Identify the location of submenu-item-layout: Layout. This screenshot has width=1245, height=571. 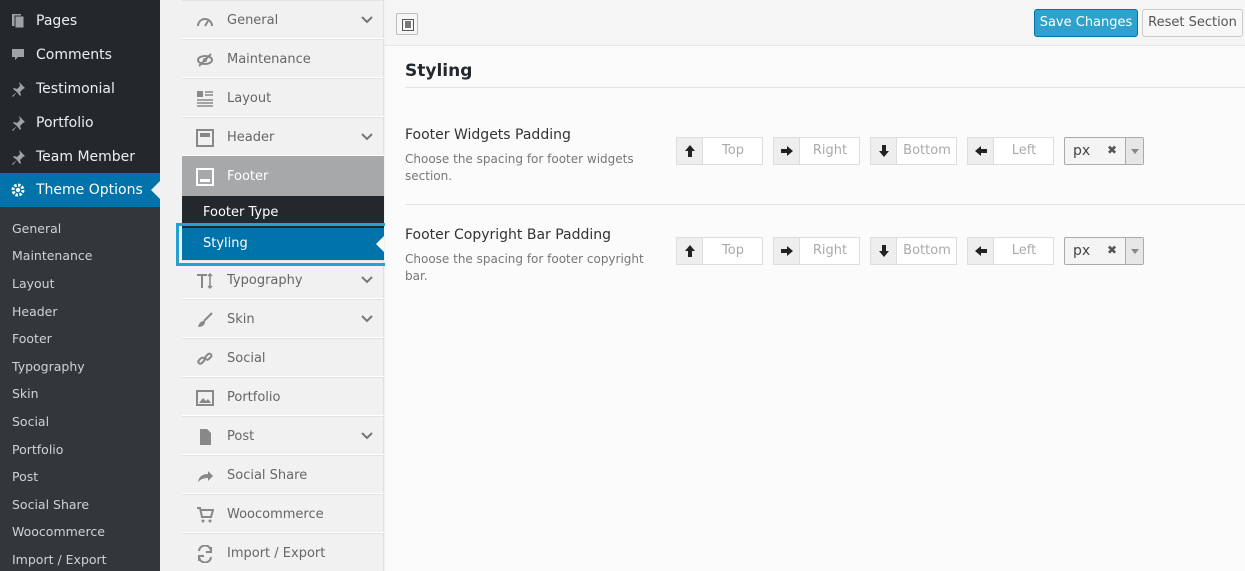
(33, 284).